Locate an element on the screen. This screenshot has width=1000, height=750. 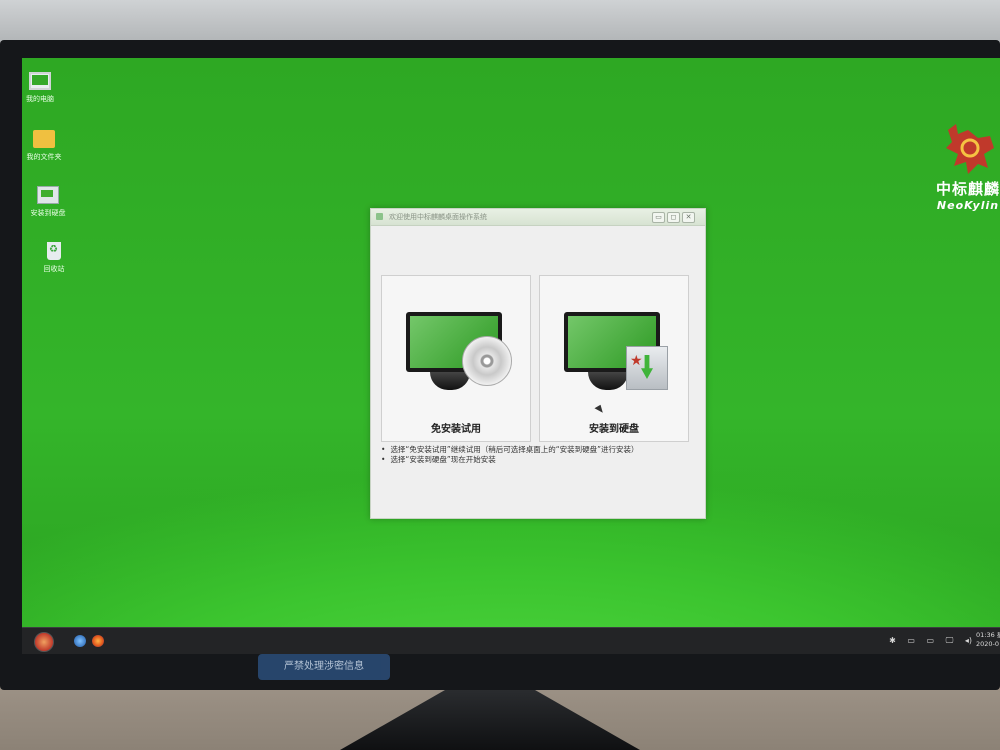
instruction-item: 选择“安装到硬盘”现在开始安装 is located at coordinates (509, 460).